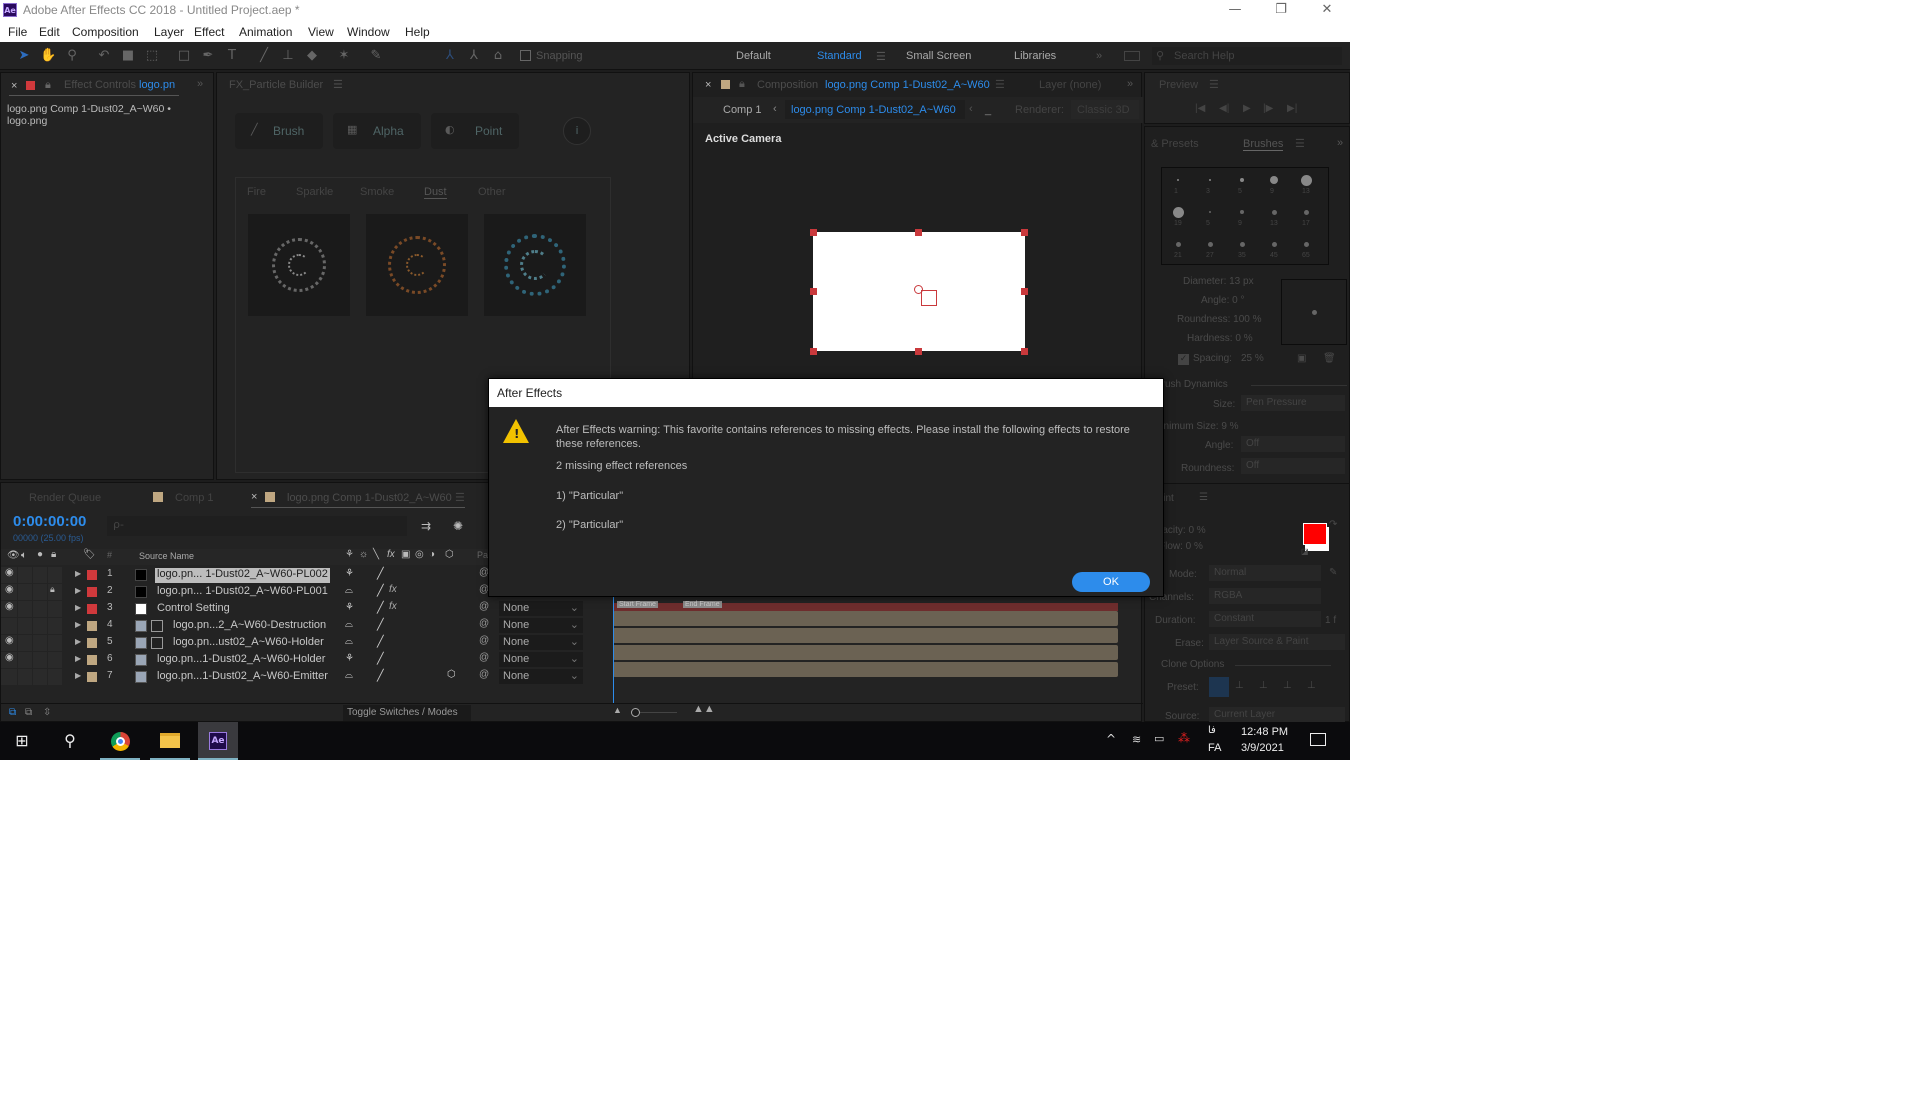 Image resolution: width=1920 pixels, height=1109 pixels. I want to click on swap-colors-icon: ↷, so click(1333, 524).